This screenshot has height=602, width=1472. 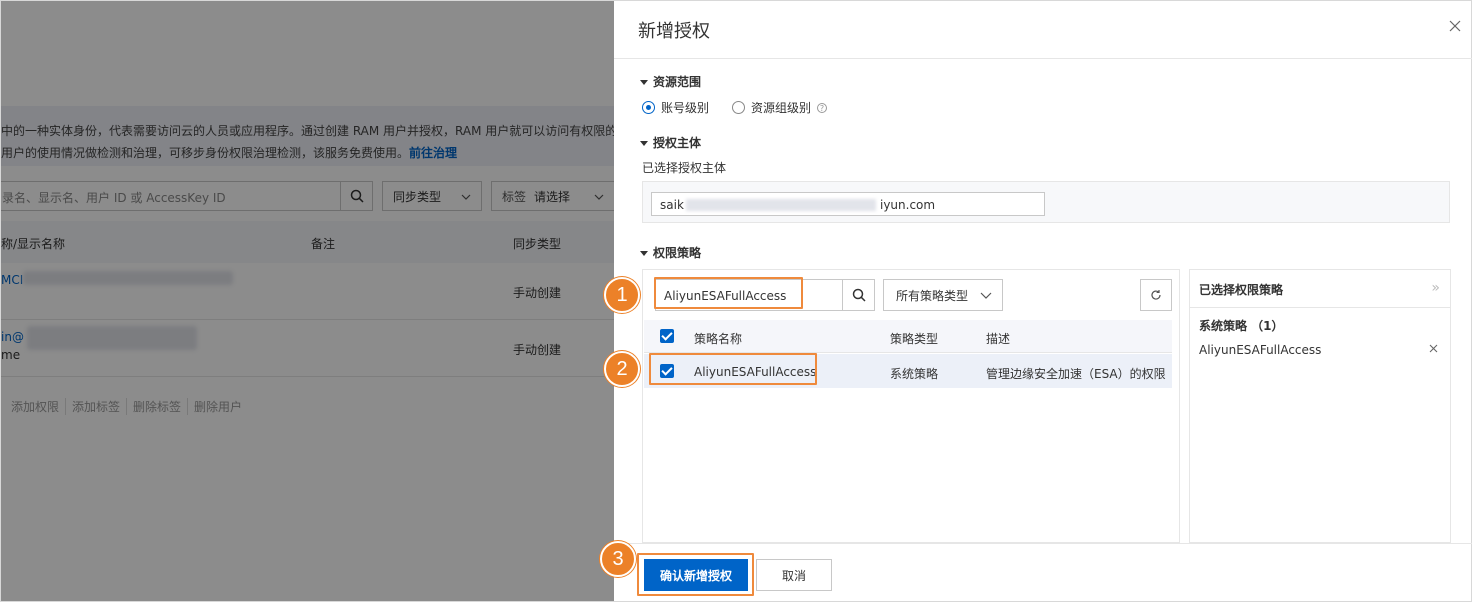 I want to click on radio-account-level: 账号级别, so click(x=675, y=107).